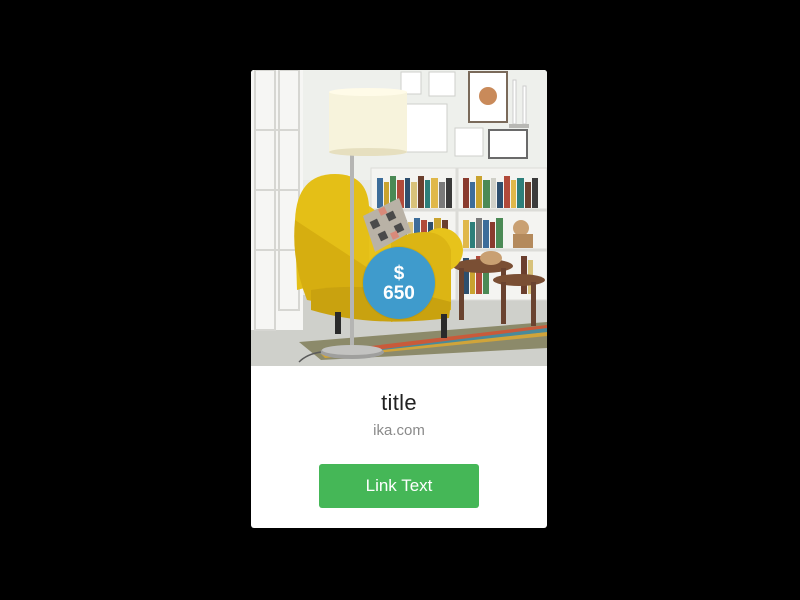  What do you see at coordinates (399, 447) in the screenshot?
I see `card-info: title ika.com Link Text` at bounding box center [399, 447].